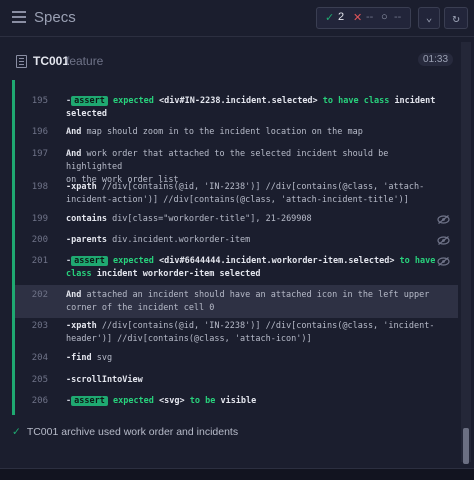 Image resolution: width=474 pixels, height=480 pixels. Describe the element at coordinates (51, 61) in the screenshot. I see `spec-name: TC001` at that location.